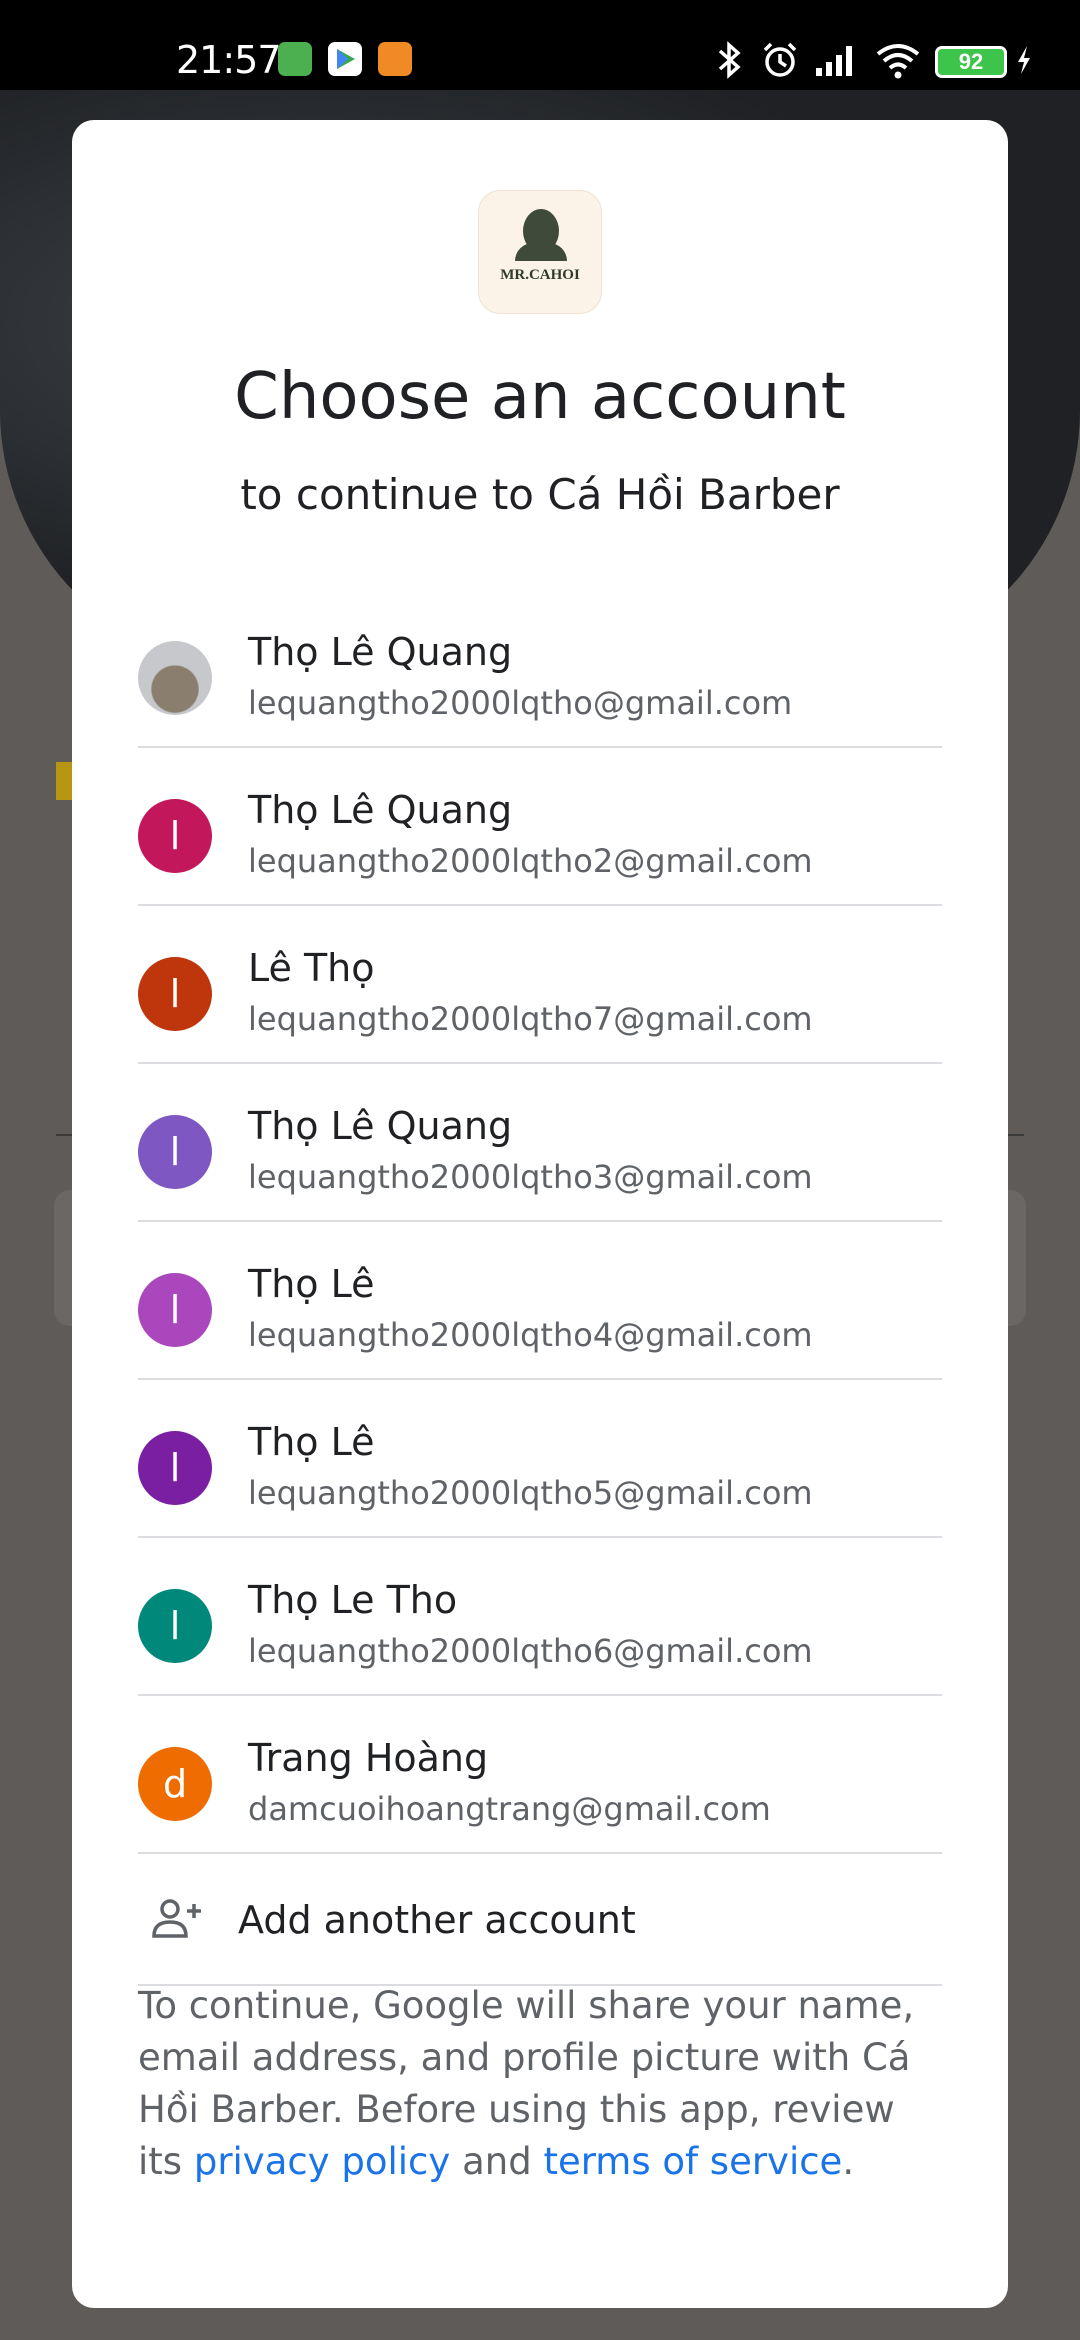  What do you see at coordinates (520, 703) in the screenshot?
I see `account-email: lequangtho2000lqtho@gmail.com` at bounding box center [520, 703].